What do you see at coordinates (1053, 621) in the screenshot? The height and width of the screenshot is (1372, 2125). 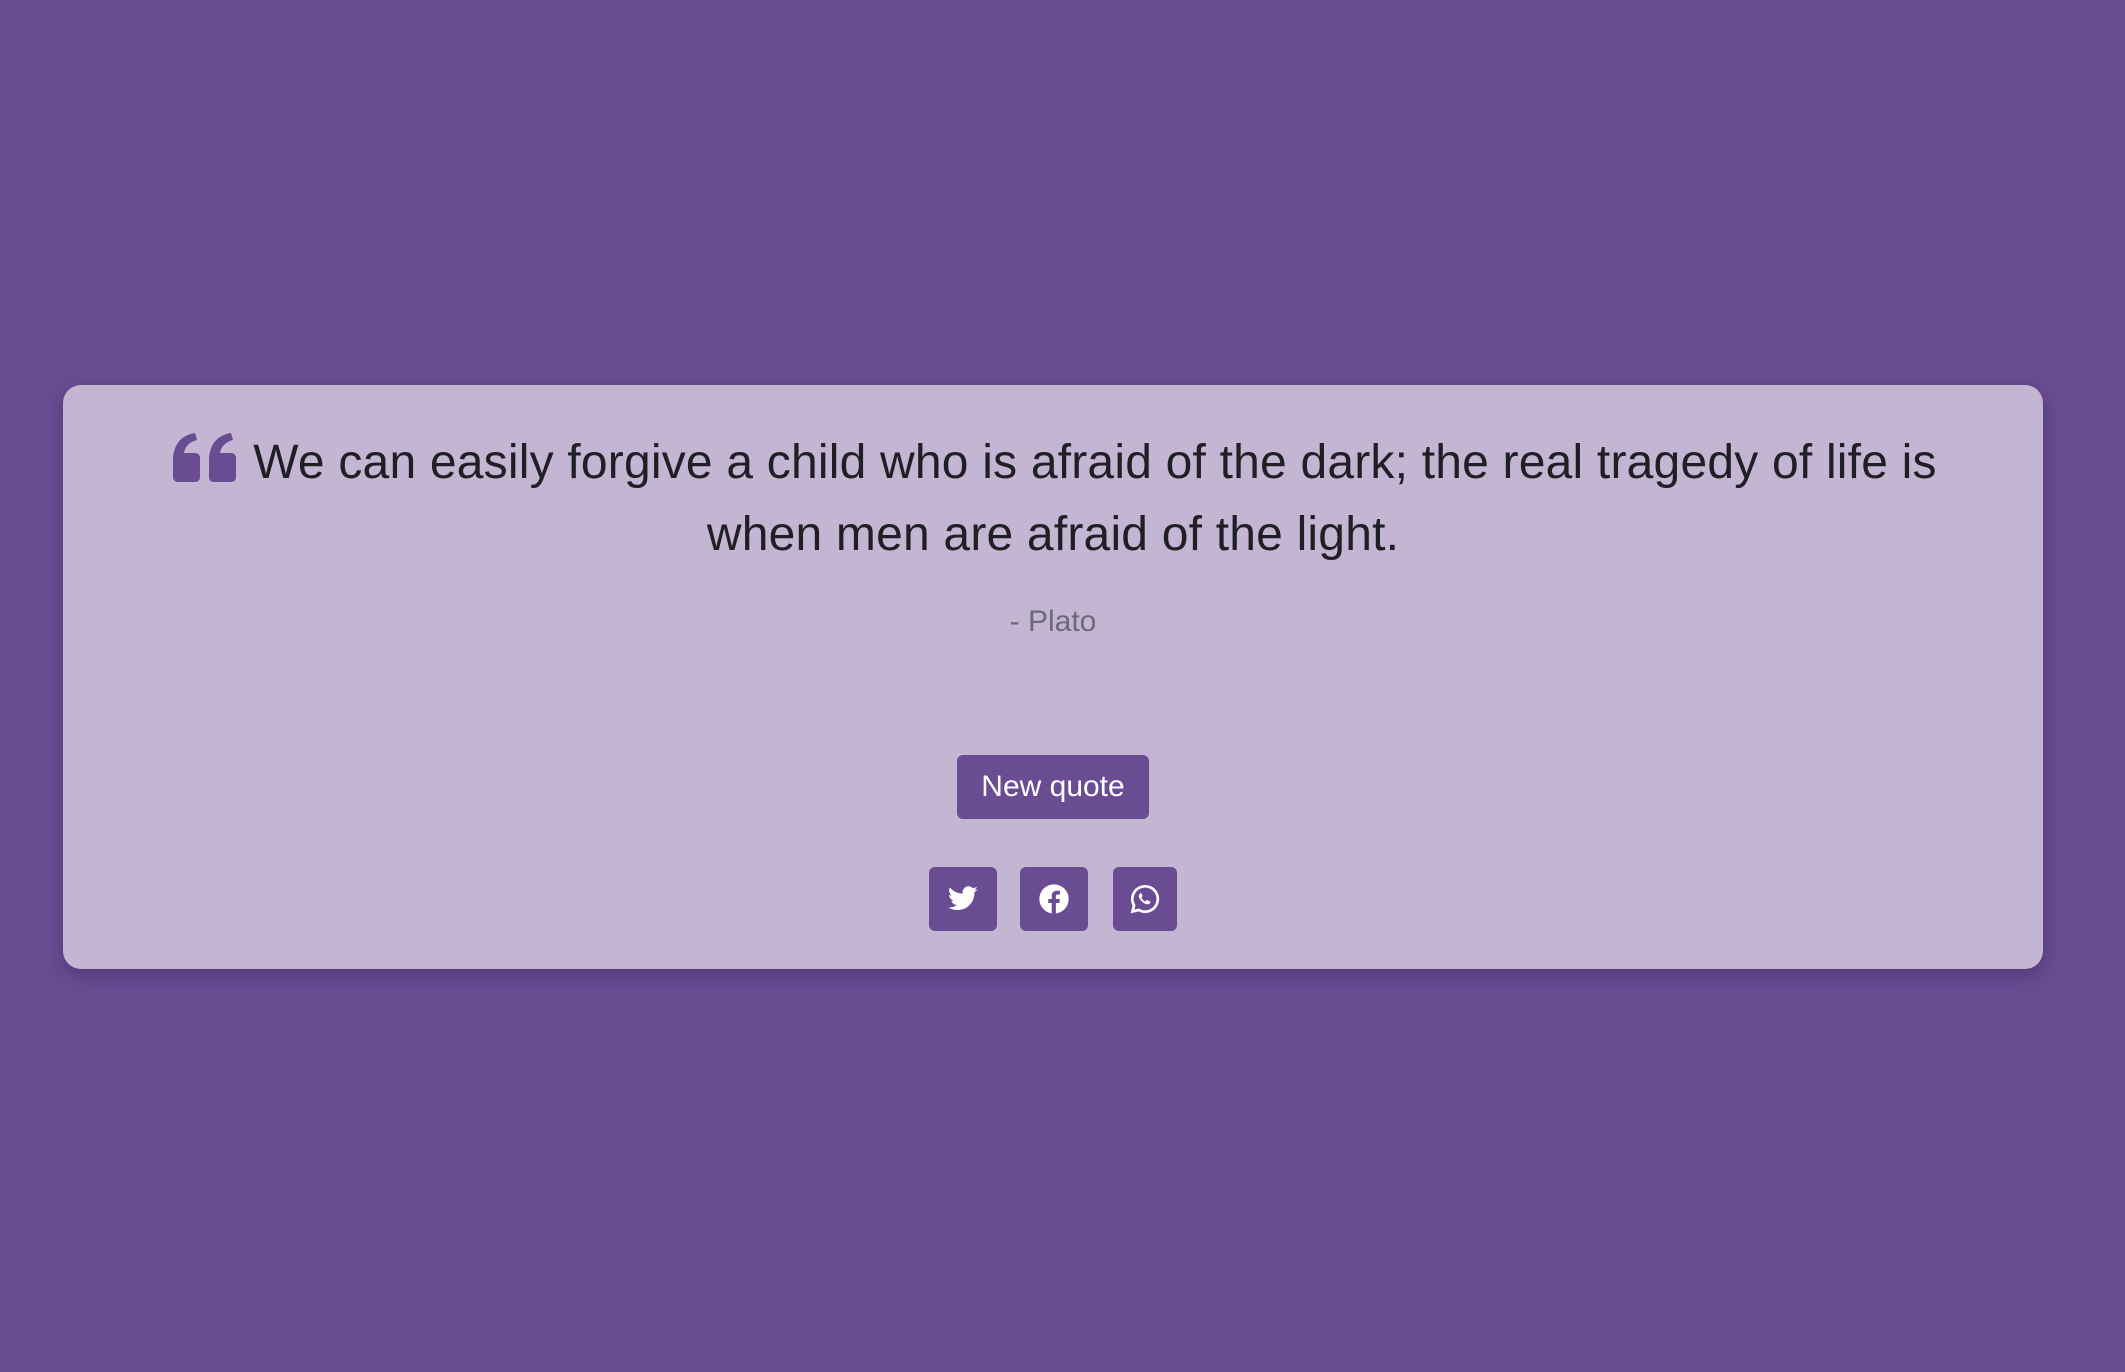 I see `quote-author: - Plato` at bounding box center [1053, 621].